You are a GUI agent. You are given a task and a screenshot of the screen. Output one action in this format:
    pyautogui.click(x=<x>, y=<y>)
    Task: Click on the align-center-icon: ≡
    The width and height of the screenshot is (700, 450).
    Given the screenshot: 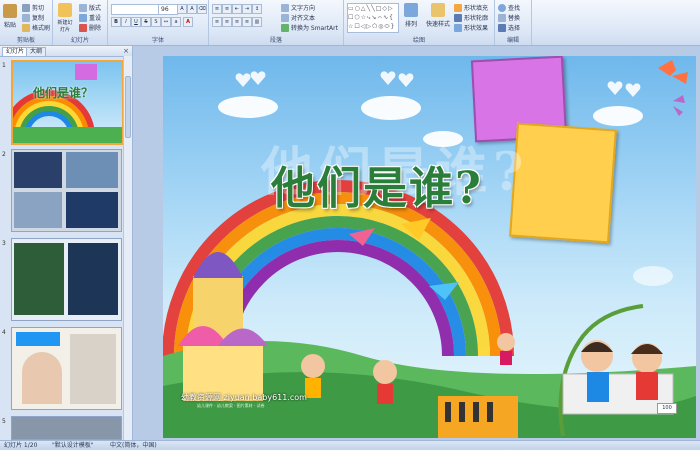 What is the action you would take?
    pyautogui.click(x=227, y=22)
    